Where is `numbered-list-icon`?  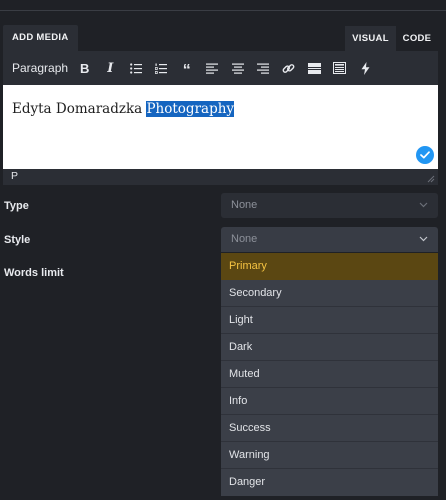
numbered-list-icon is located at coordinates (162, 68).